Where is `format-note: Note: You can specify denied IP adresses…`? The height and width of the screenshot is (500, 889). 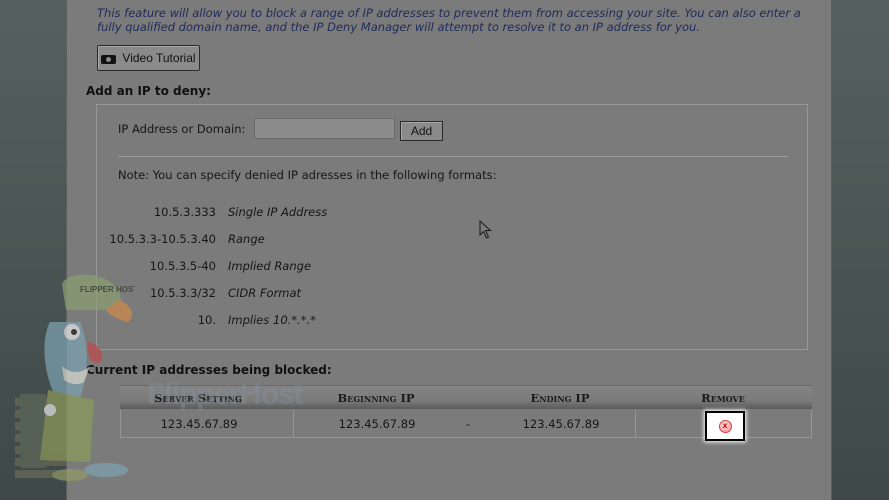 format-note: Note: You can specify denied IP adresses… is located at coordinates (307, 175).